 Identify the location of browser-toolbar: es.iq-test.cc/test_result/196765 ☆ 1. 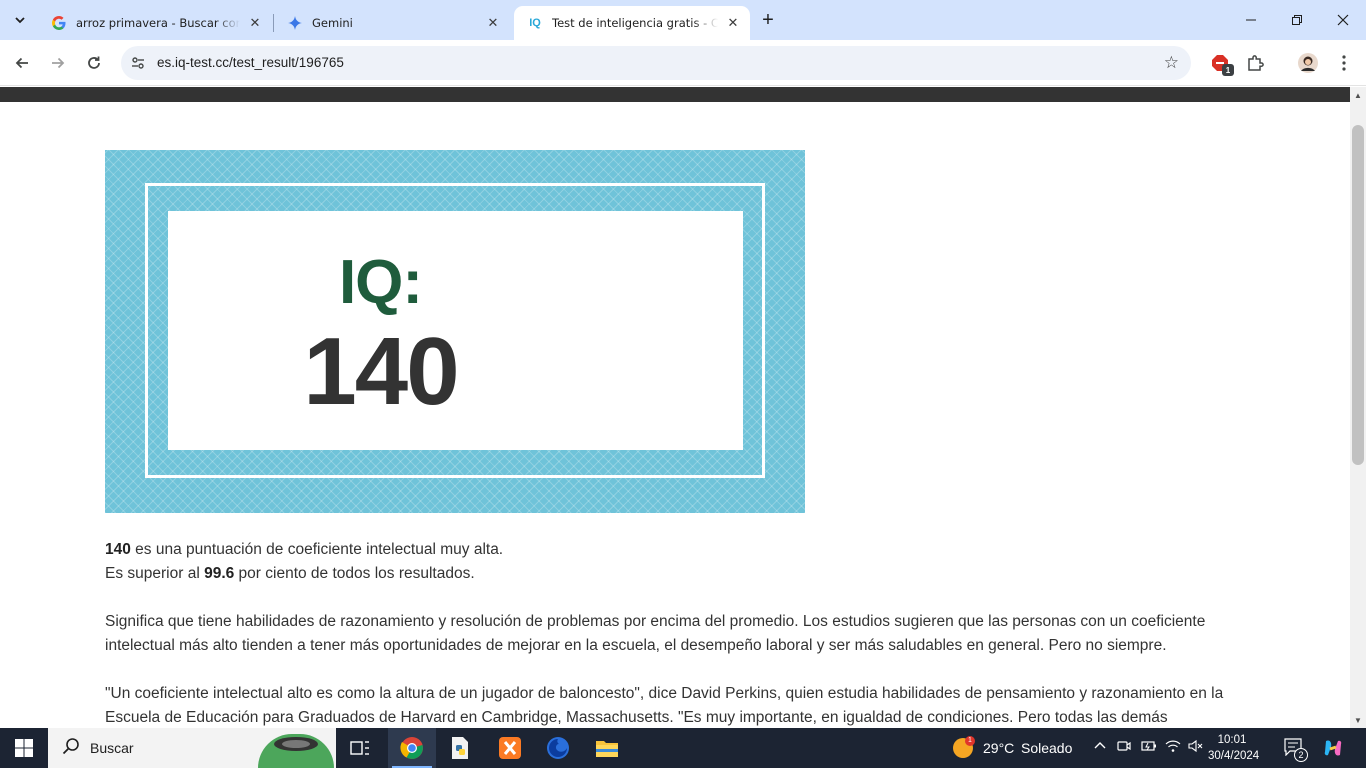
(683, 63).